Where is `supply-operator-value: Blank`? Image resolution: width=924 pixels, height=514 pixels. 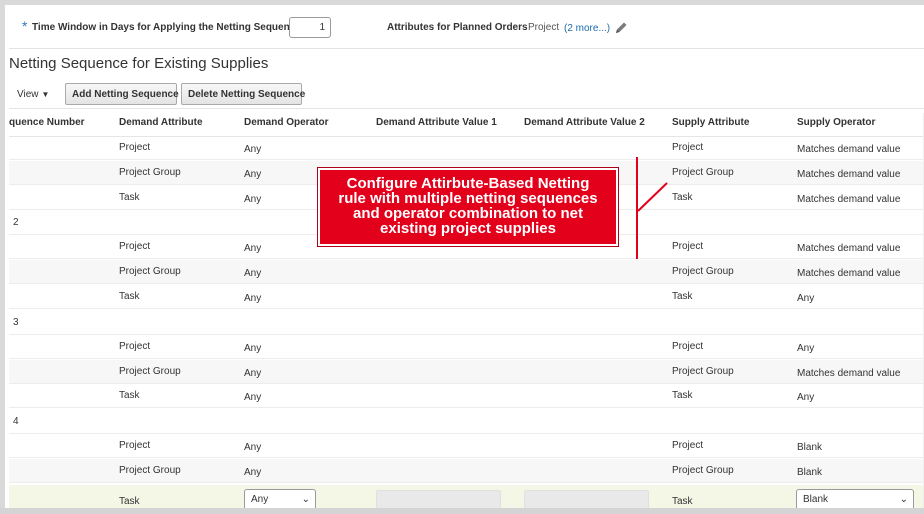
supply-operator-value: Blank is located at coordinates (816, 499).